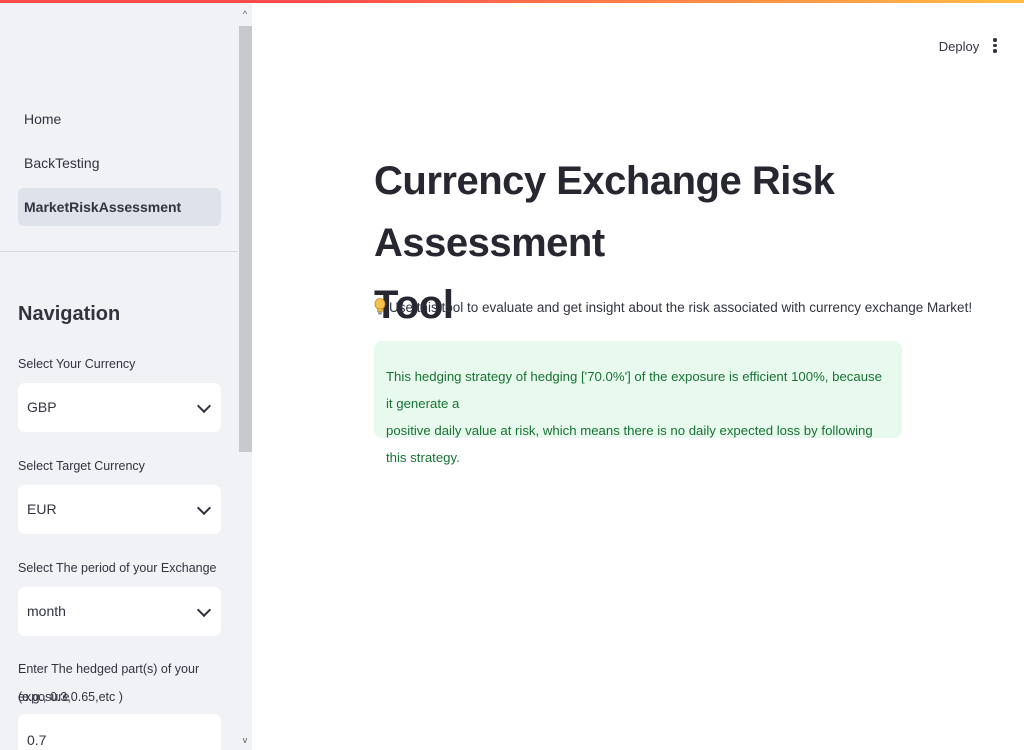 The image size is (1024, 750). Describe the element at coordinates (46, 611) in the screenshot. I see `period-select-value: month` at that location.